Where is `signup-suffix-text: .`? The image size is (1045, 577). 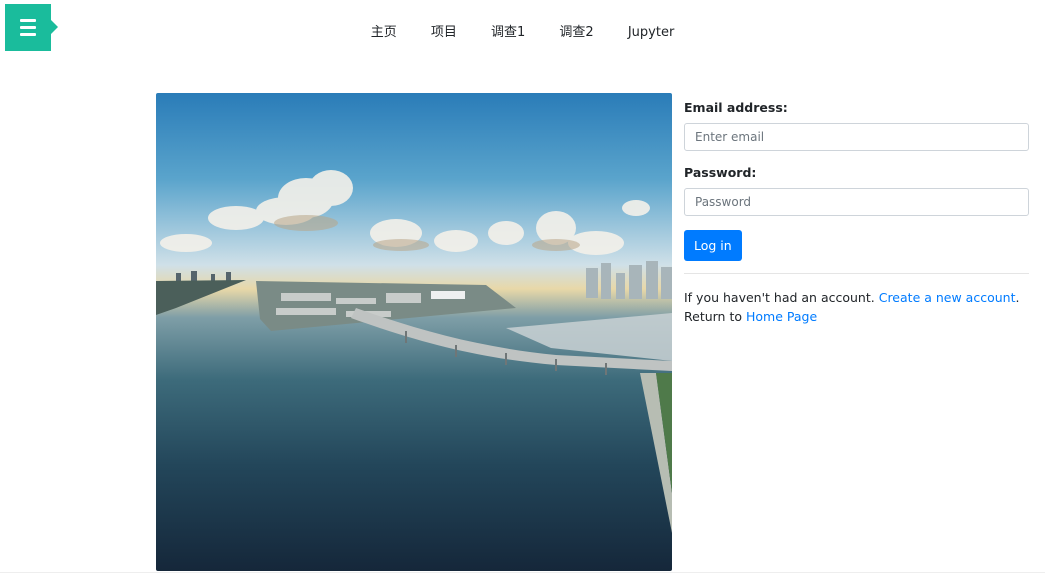 signup-suffix-text: . is located at coordinates (1017, 297).